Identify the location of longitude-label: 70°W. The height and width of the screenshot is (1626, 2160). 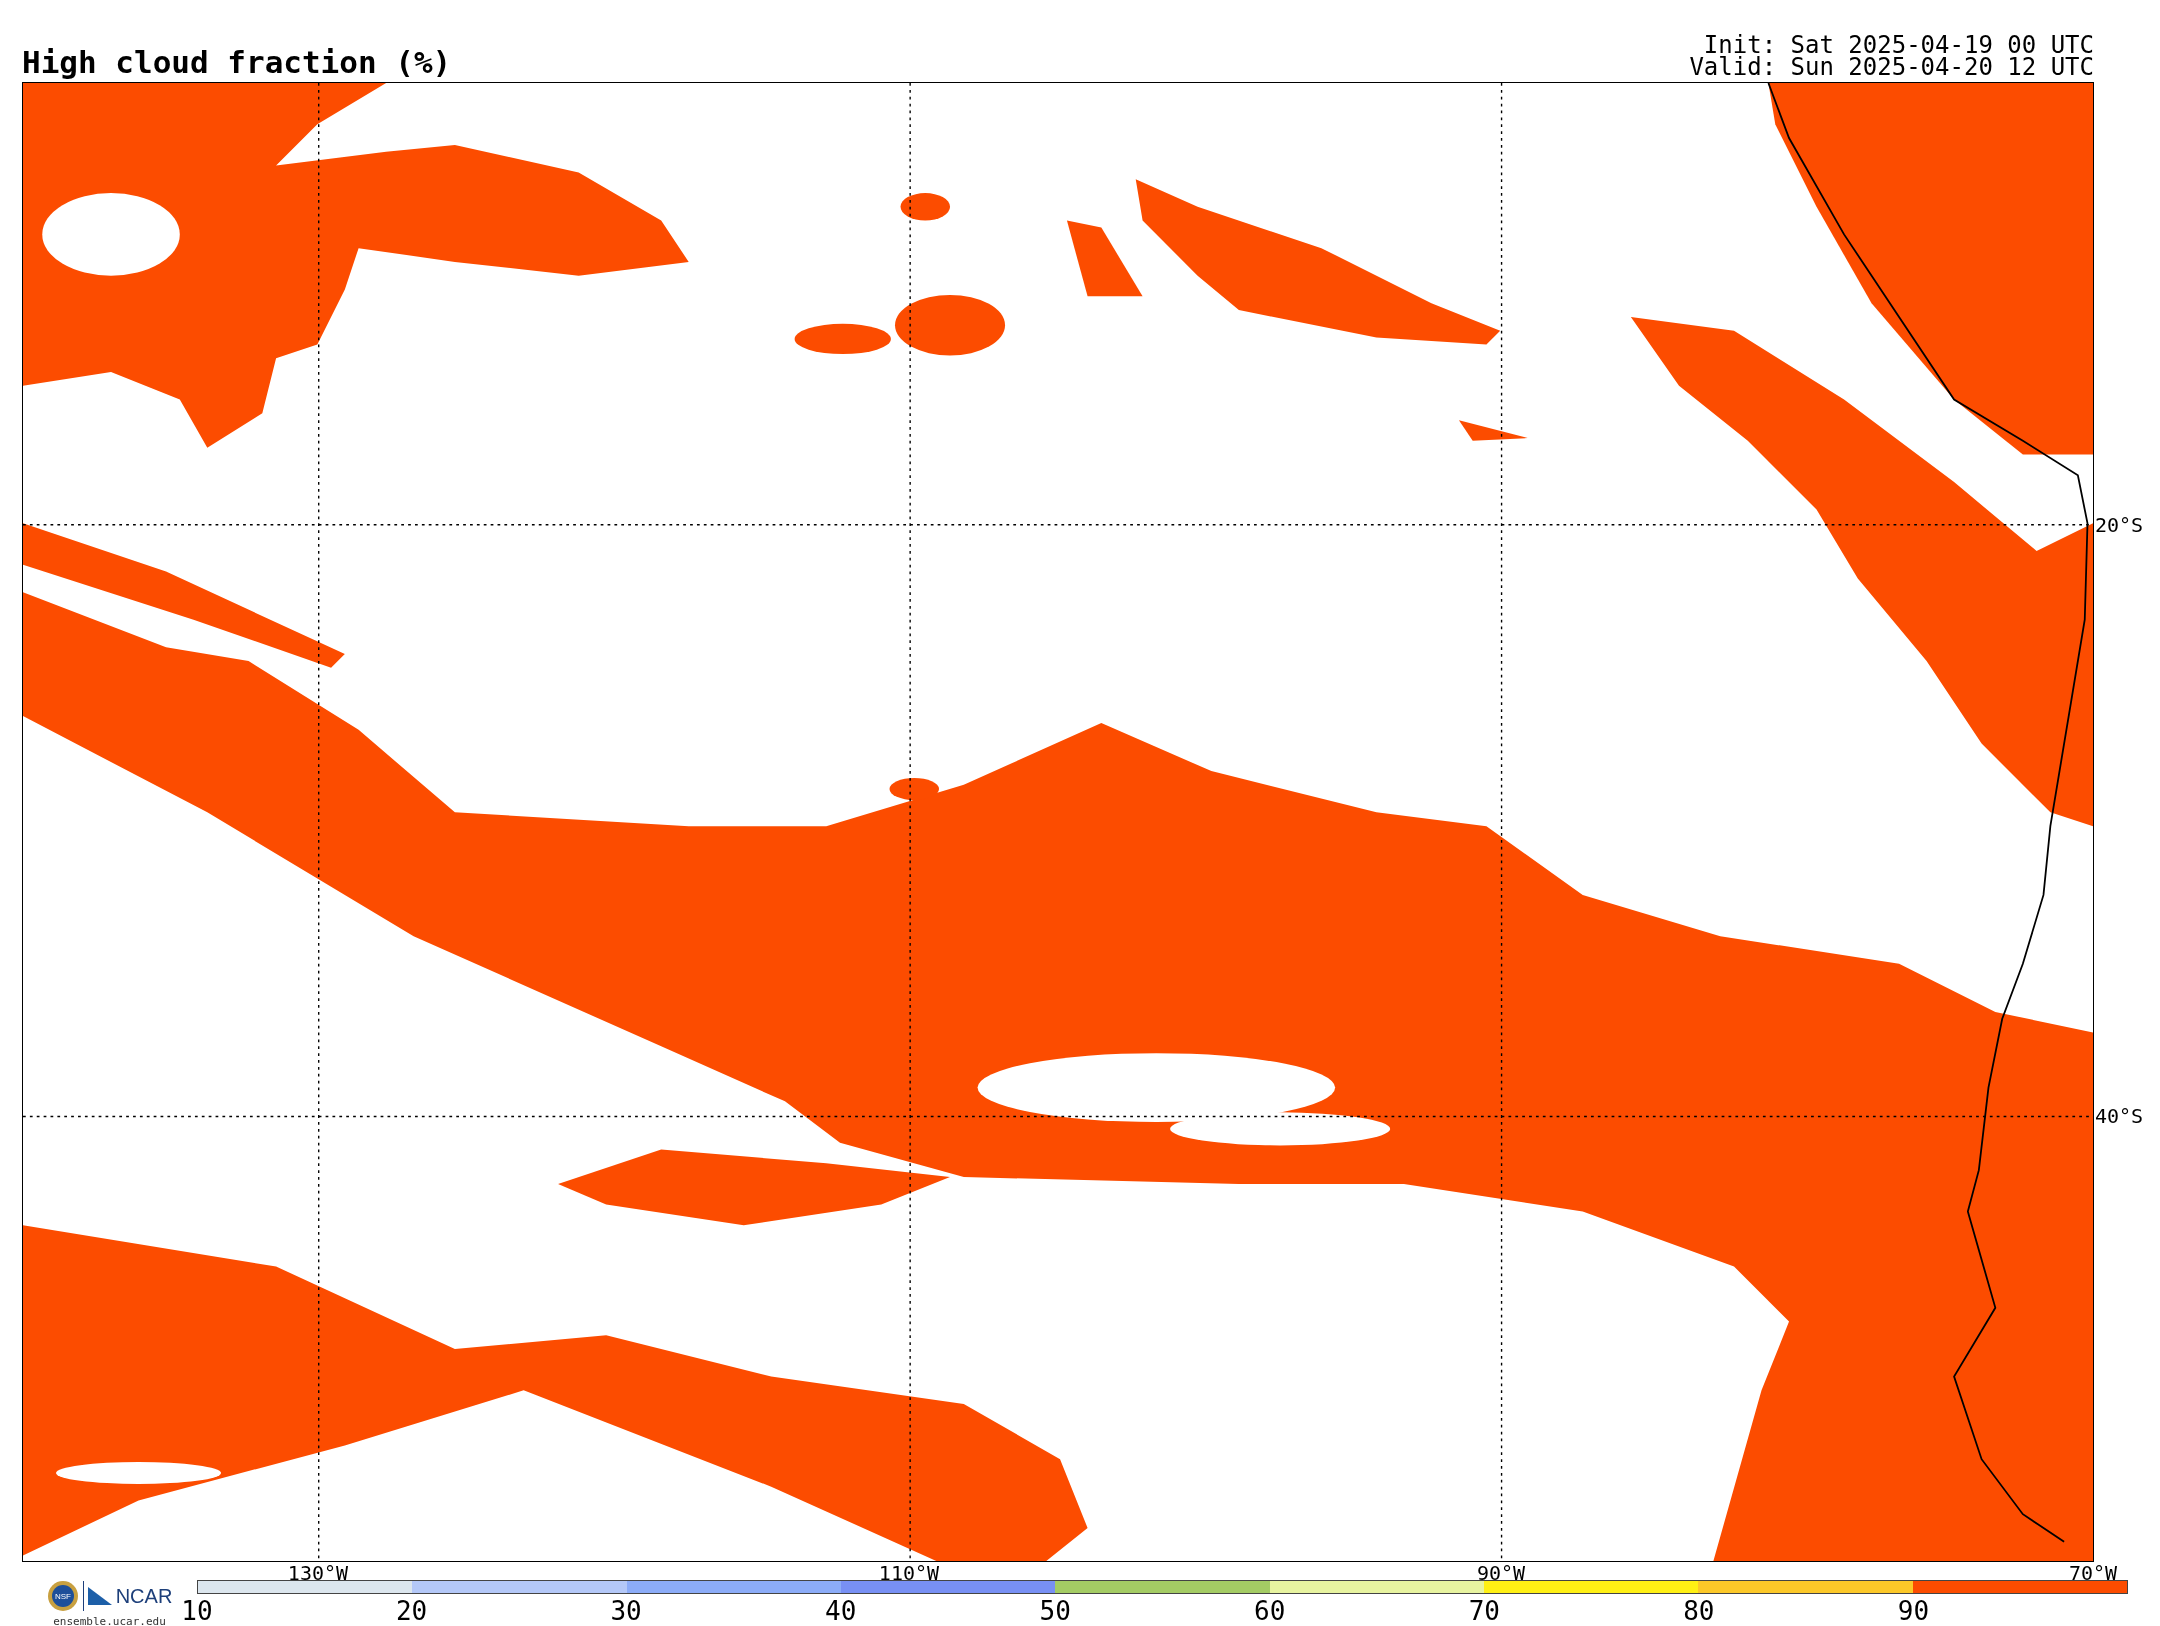
(2093, 1573).